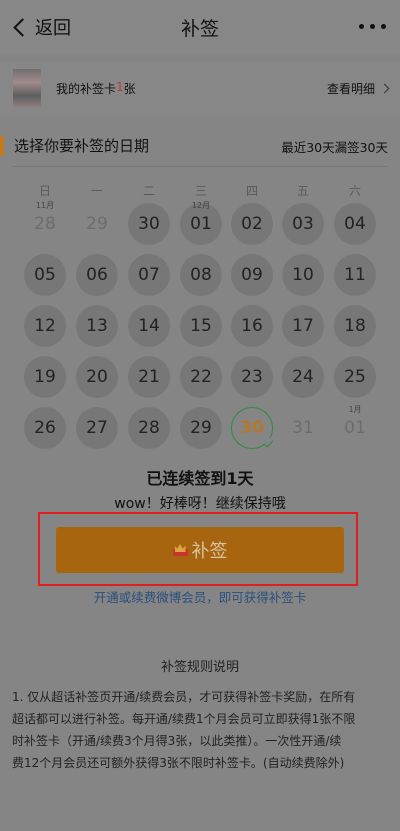 Image resolution: width=400 pixels, height=831 pixels. I want to click on day-number: 05, so click(45, 275).